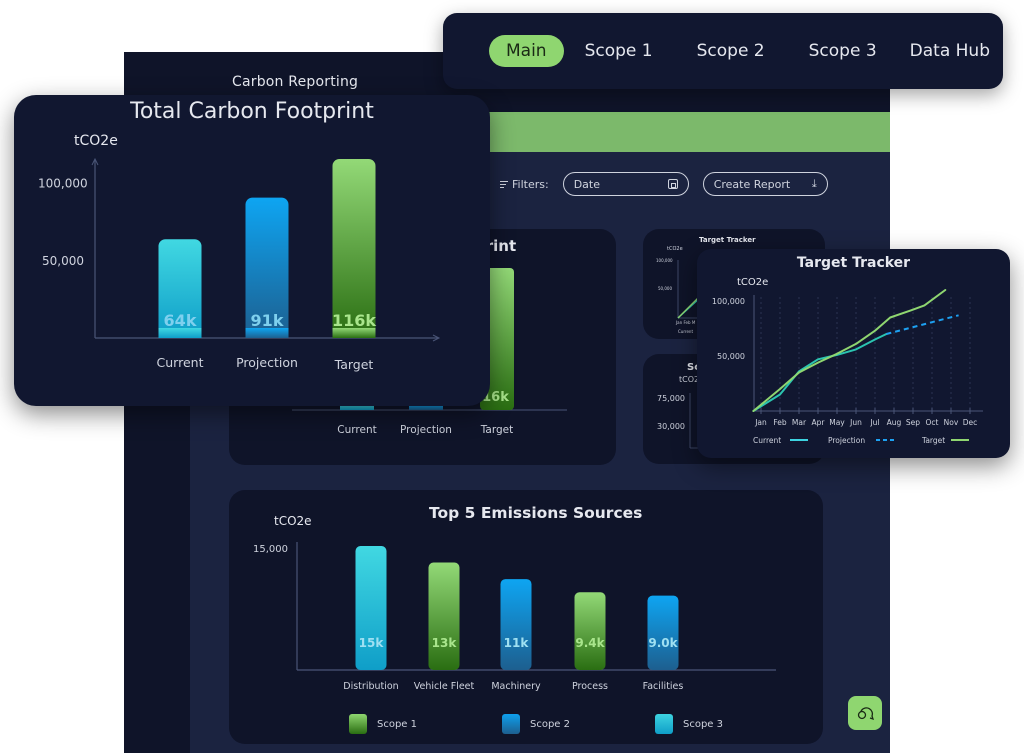 This screenshot has height=753, width=1024. I want to click on filter-bar: Filters: Date Create Report ⤓, so click(664, 184).